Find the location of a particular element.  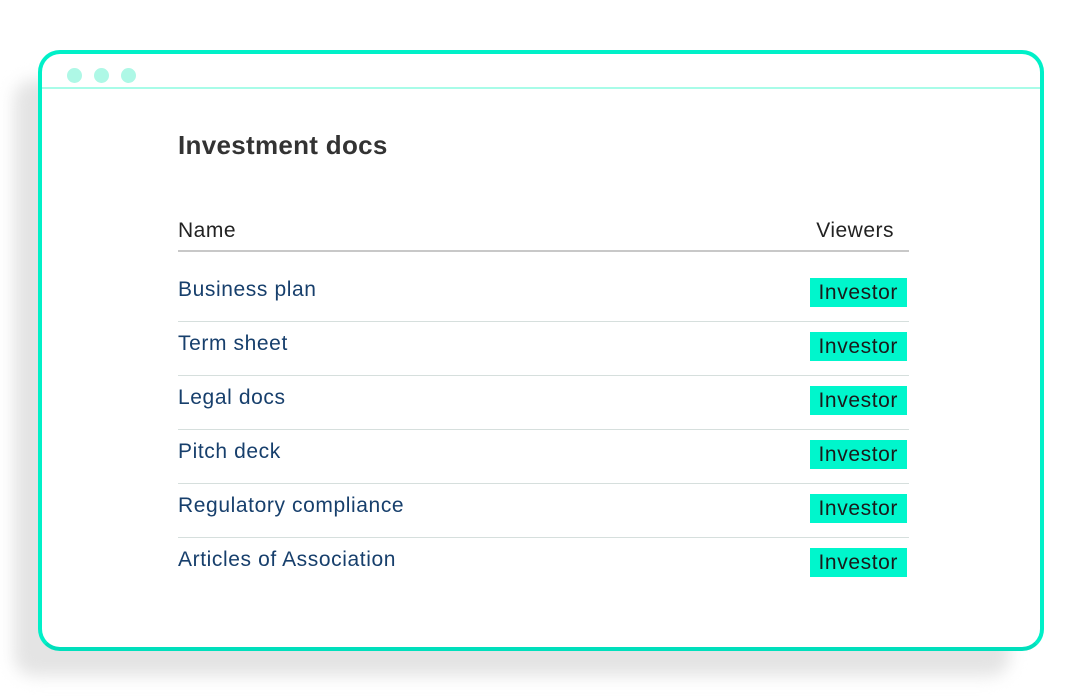

table-header: Name Viewers is located at coordinates (543, 233).